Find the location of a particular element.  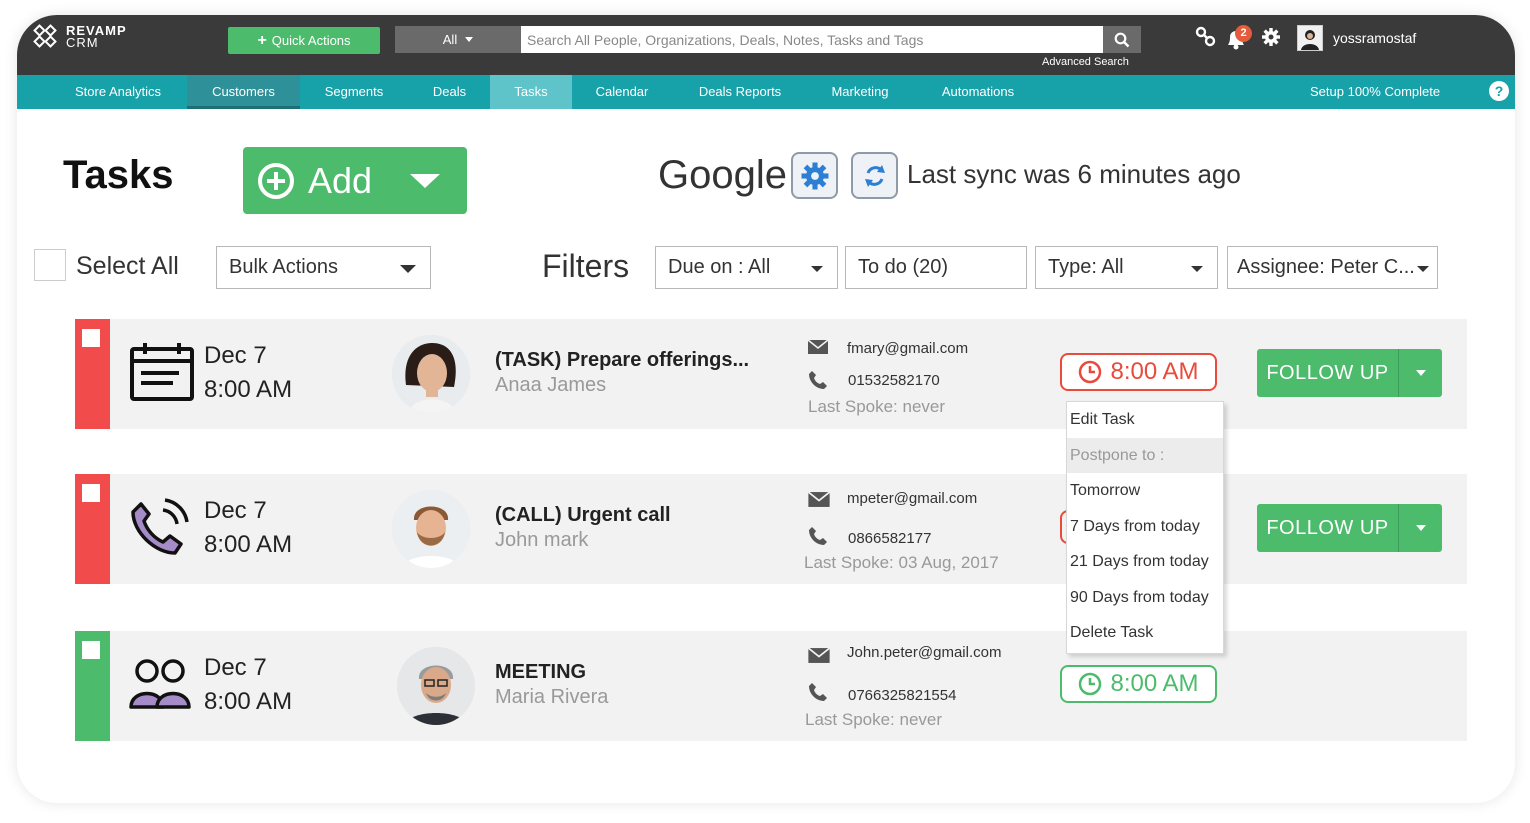

advanced-search-link: Advanced Search is located at coordinates (1085, 62).